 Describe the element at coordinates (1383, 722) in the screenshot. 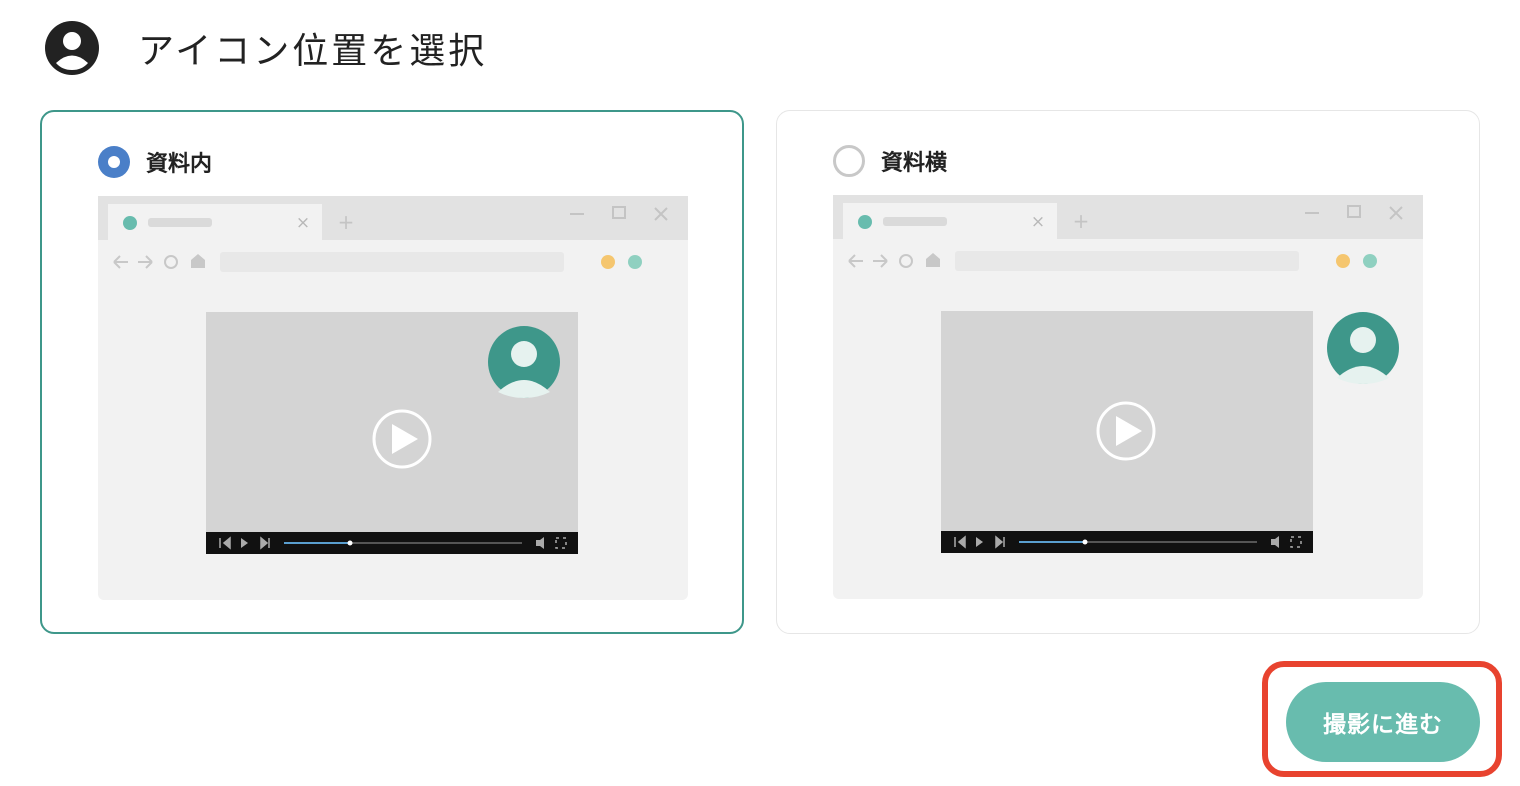

I see `proceed-to-recording-button: 撮影に進む` at that location.